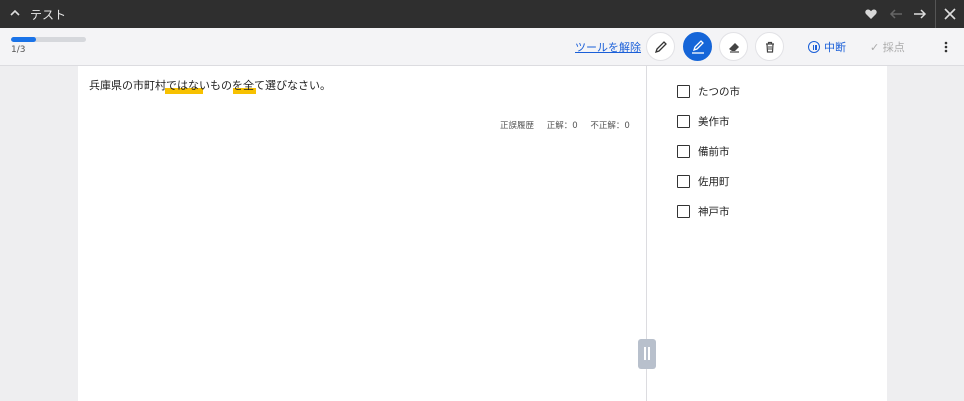 Image resolution: width=964 pixels, height=401 pixels. Describe the element at coordinates (610, 126) in the screenshot. I see `incorrect-count: 不正解：0` at that location.